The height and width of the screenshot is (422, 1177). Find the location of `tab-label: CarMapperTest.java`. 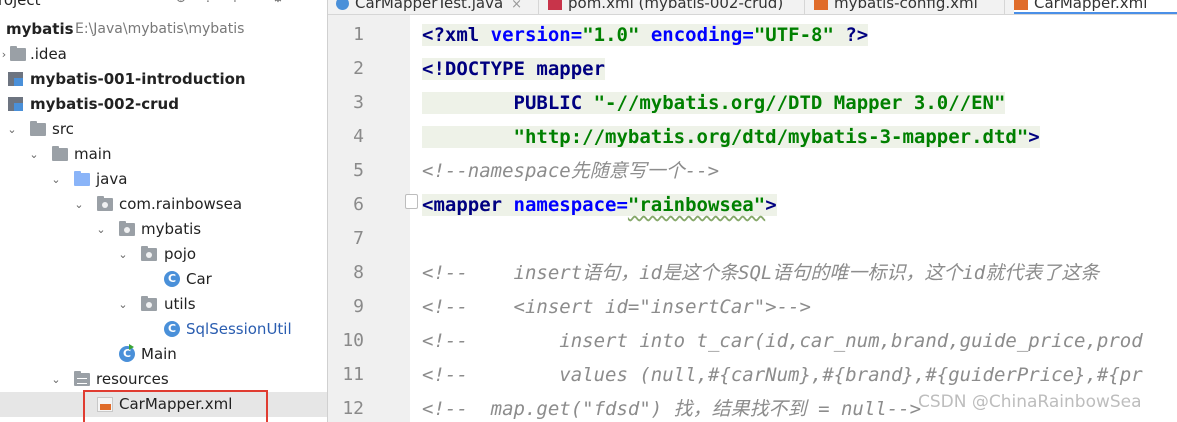

tab-label: CarMapperTest.java is located at coordinates (429, 6).